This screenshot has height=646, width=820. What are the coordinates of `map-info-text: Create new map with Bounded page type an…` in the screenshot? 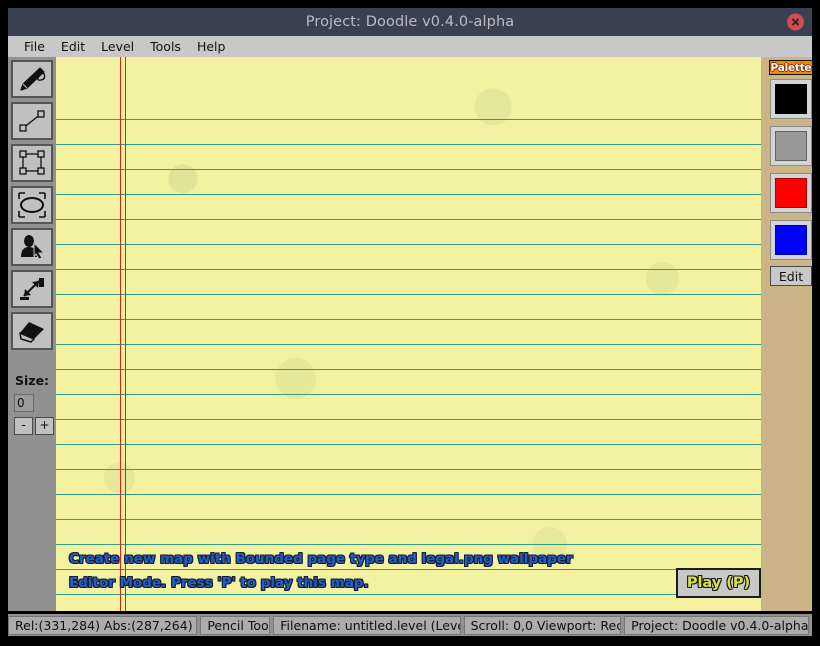 It's located at (321, 559).